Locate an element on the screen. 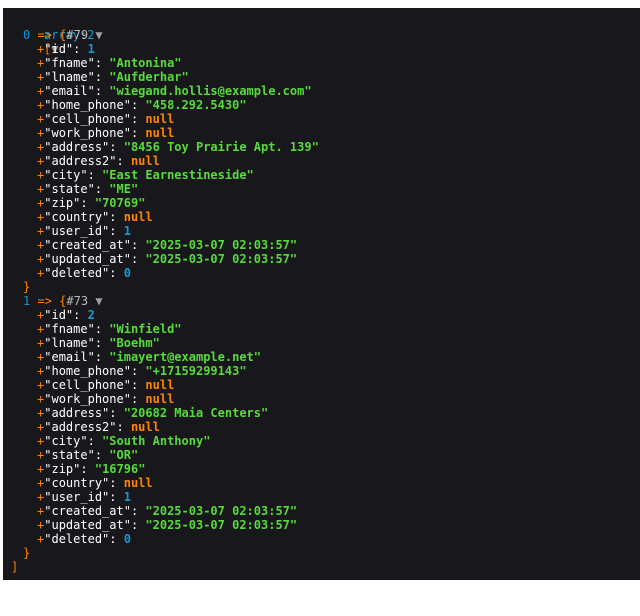 The image size is (640, 616). record-index: 1 is located at coordinates (27, 301).